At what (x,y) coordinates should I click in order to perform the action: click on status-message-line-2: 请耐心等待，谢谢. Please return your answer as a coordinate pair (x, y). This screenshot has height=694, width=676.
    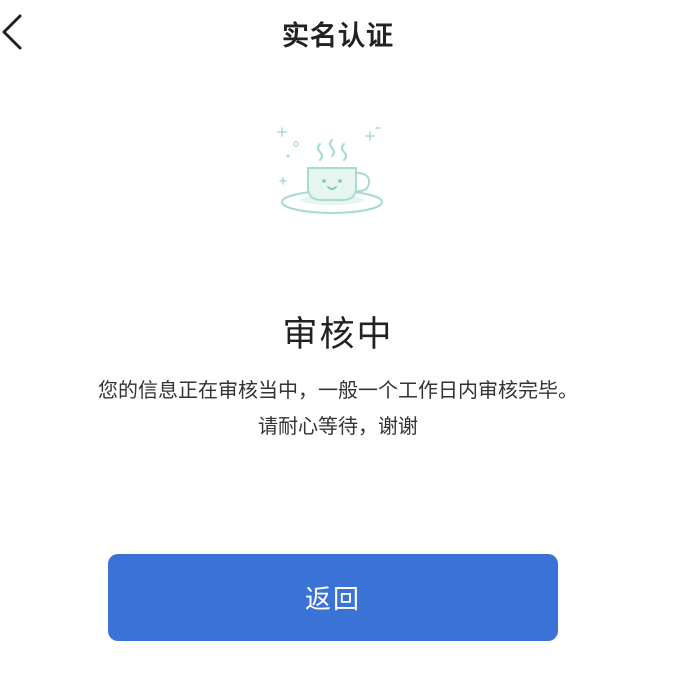
    Looking at the image, I should click on (338, 426).